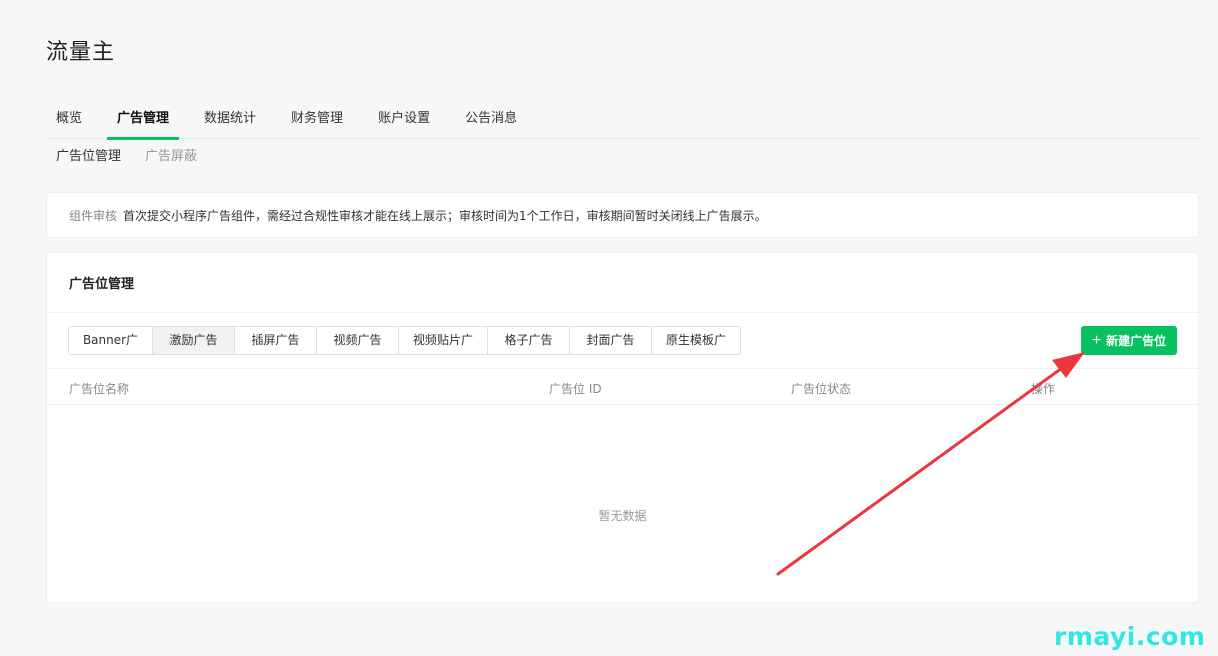 This screenshot has height=656, width=1218. Describe the element at coordinates (575, 389) in the screenshot. I see `col-ad-slot-id: 广告位 ID` at that location.